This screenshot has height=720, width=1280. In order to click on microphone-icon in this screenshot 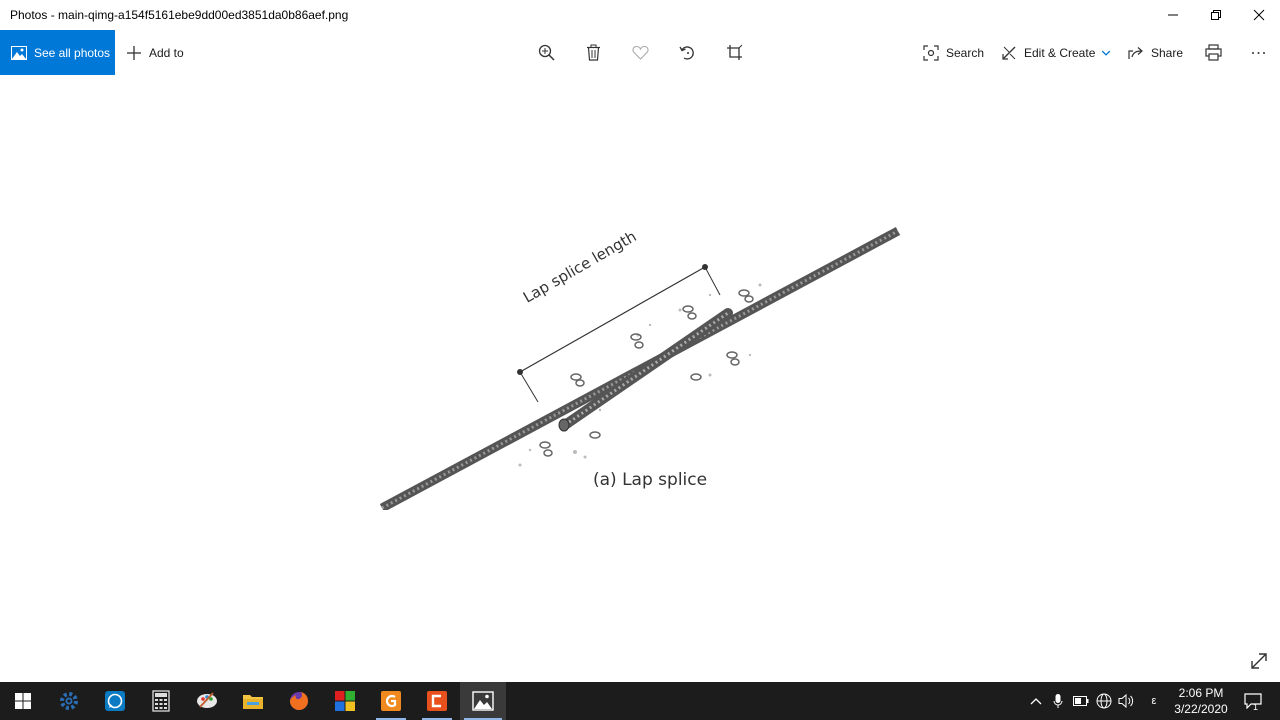, I will do `click(1058, 701)`.